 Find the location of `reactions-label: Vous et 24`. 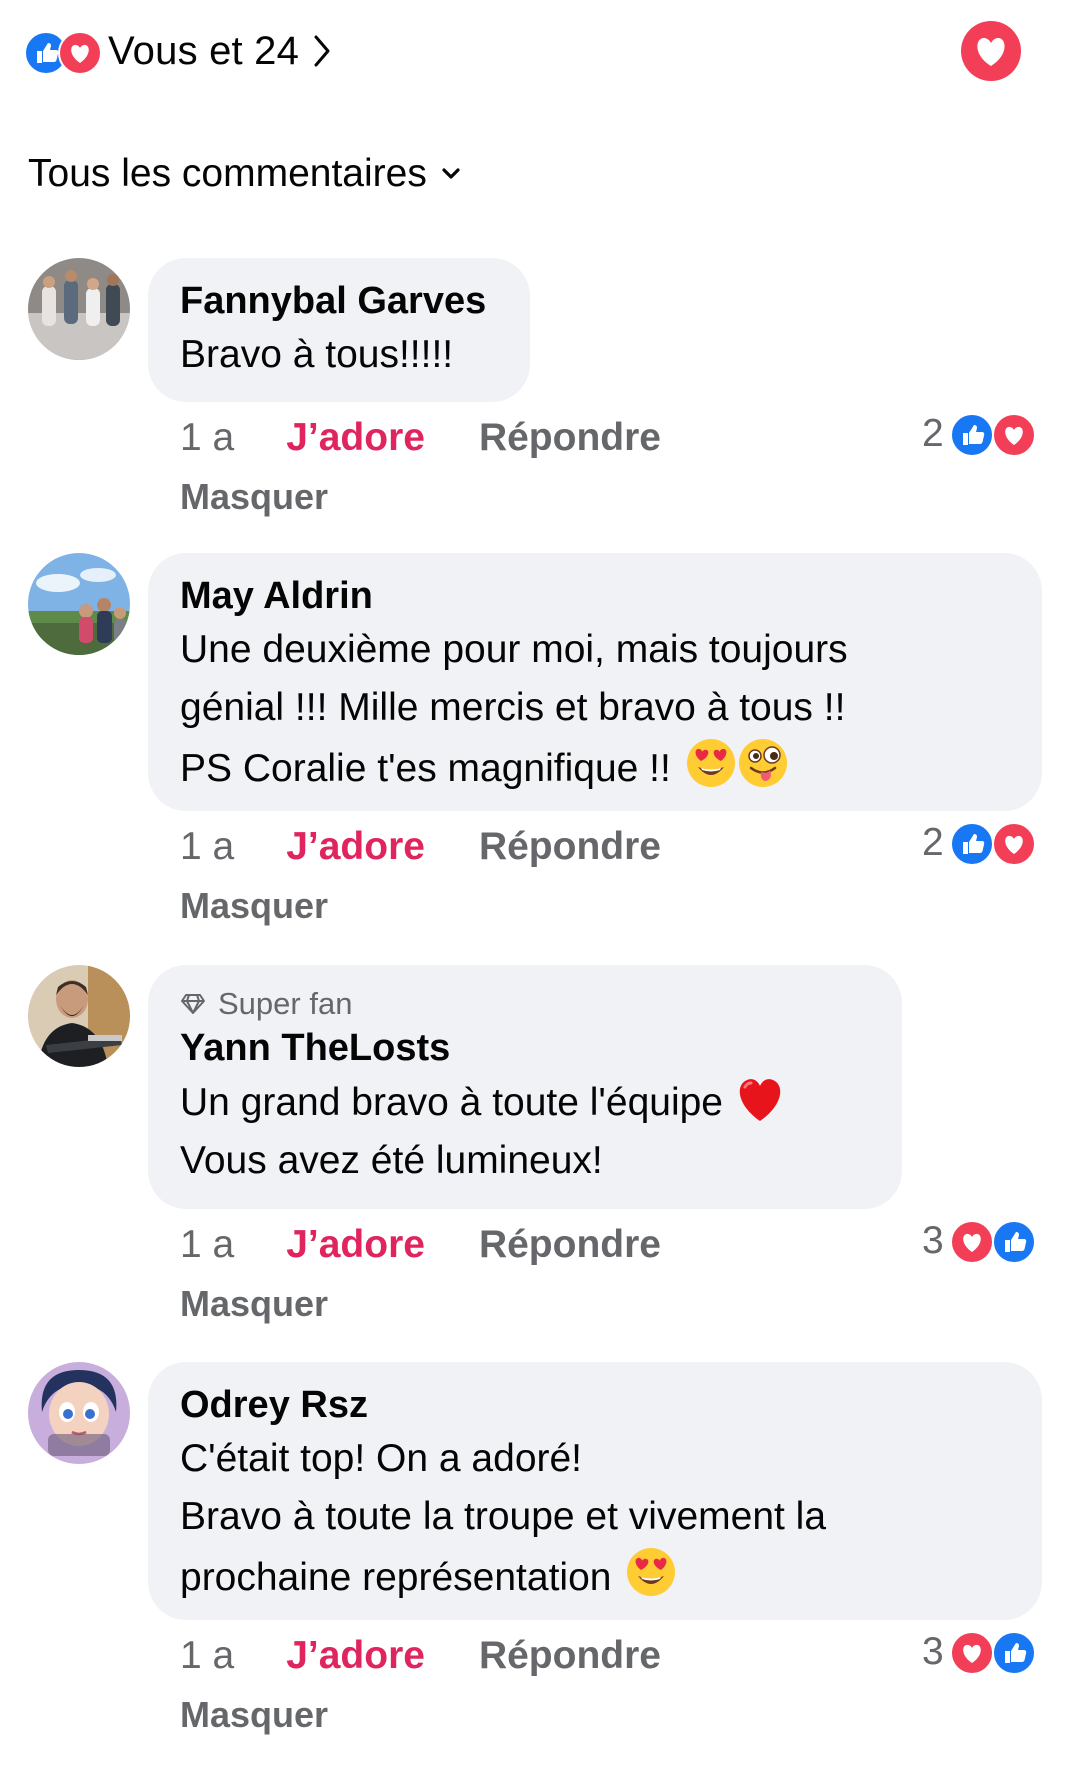

reactions-label: Vous et 24 is located at coordinates (204, 50).